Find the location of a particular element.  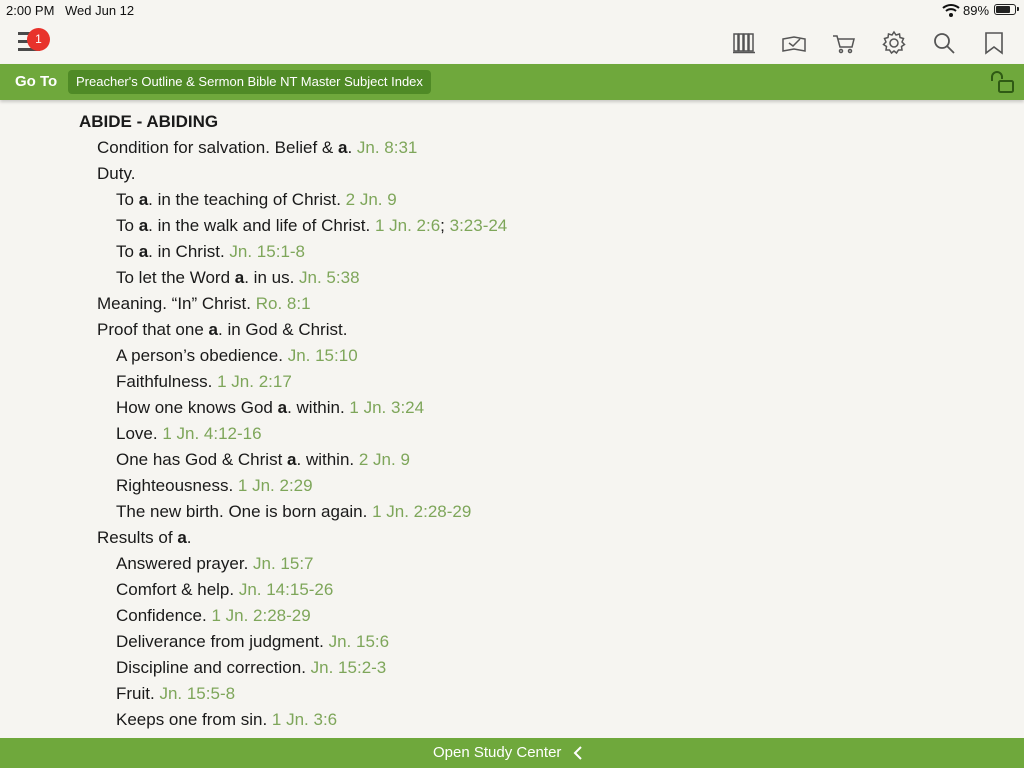

index-subentry: How one knows God a. within. 1 Jn. 3:24 is located at coordinates (270, 407).